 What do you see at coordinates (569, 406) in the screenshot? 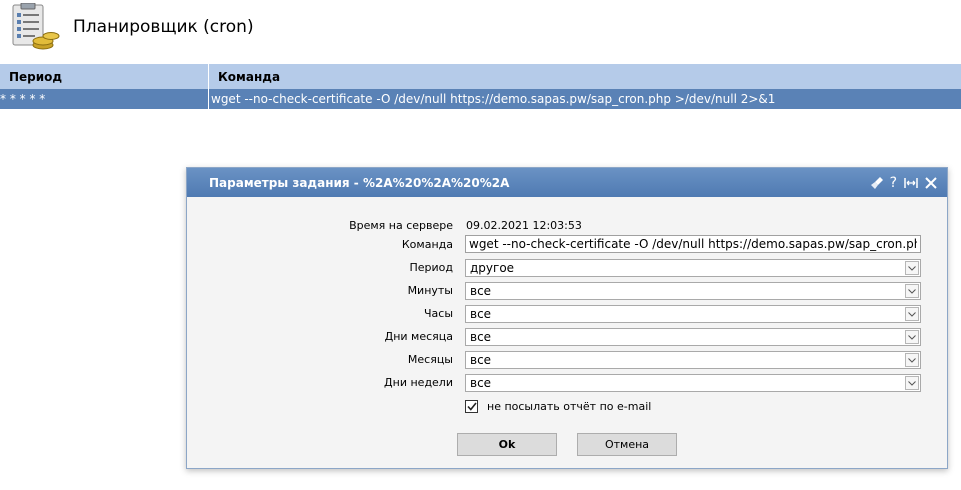
I see `no-email-label: не посылать отчёт по e-mail` at bounding box center [569, 406].